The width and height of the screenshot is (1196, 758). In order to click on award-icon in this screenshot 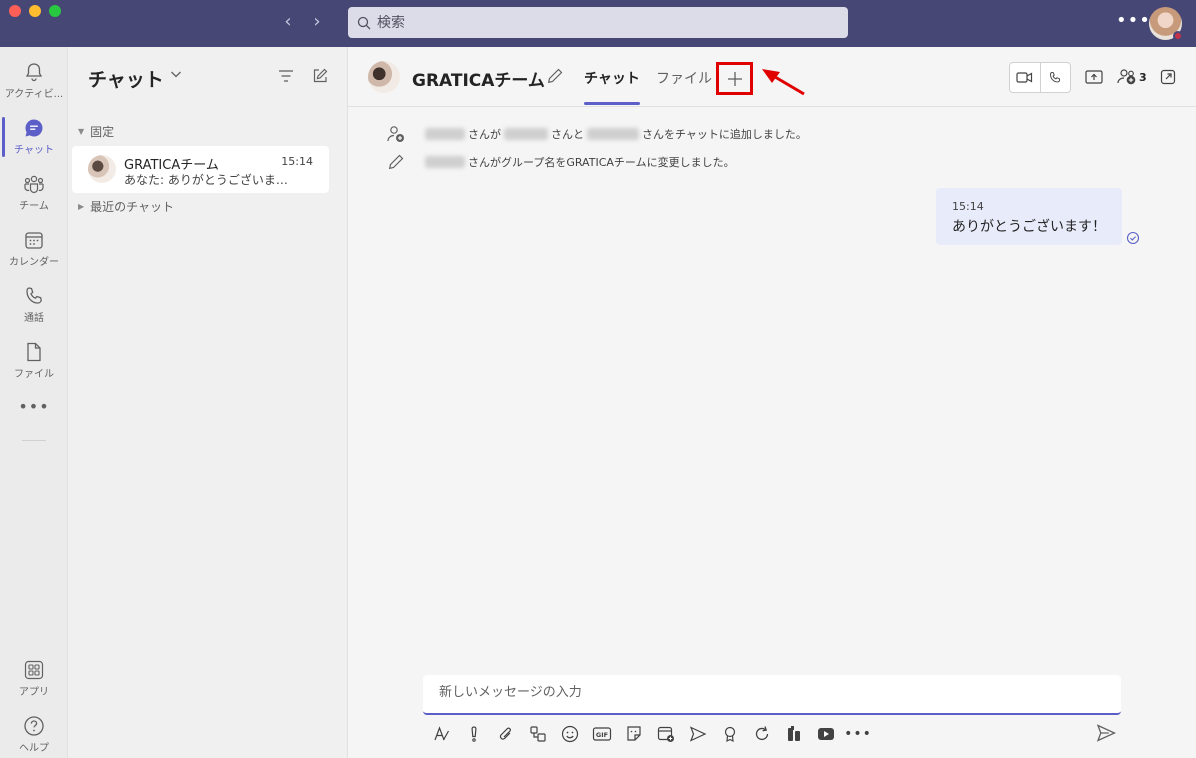, I will do `click(730, 734)`.